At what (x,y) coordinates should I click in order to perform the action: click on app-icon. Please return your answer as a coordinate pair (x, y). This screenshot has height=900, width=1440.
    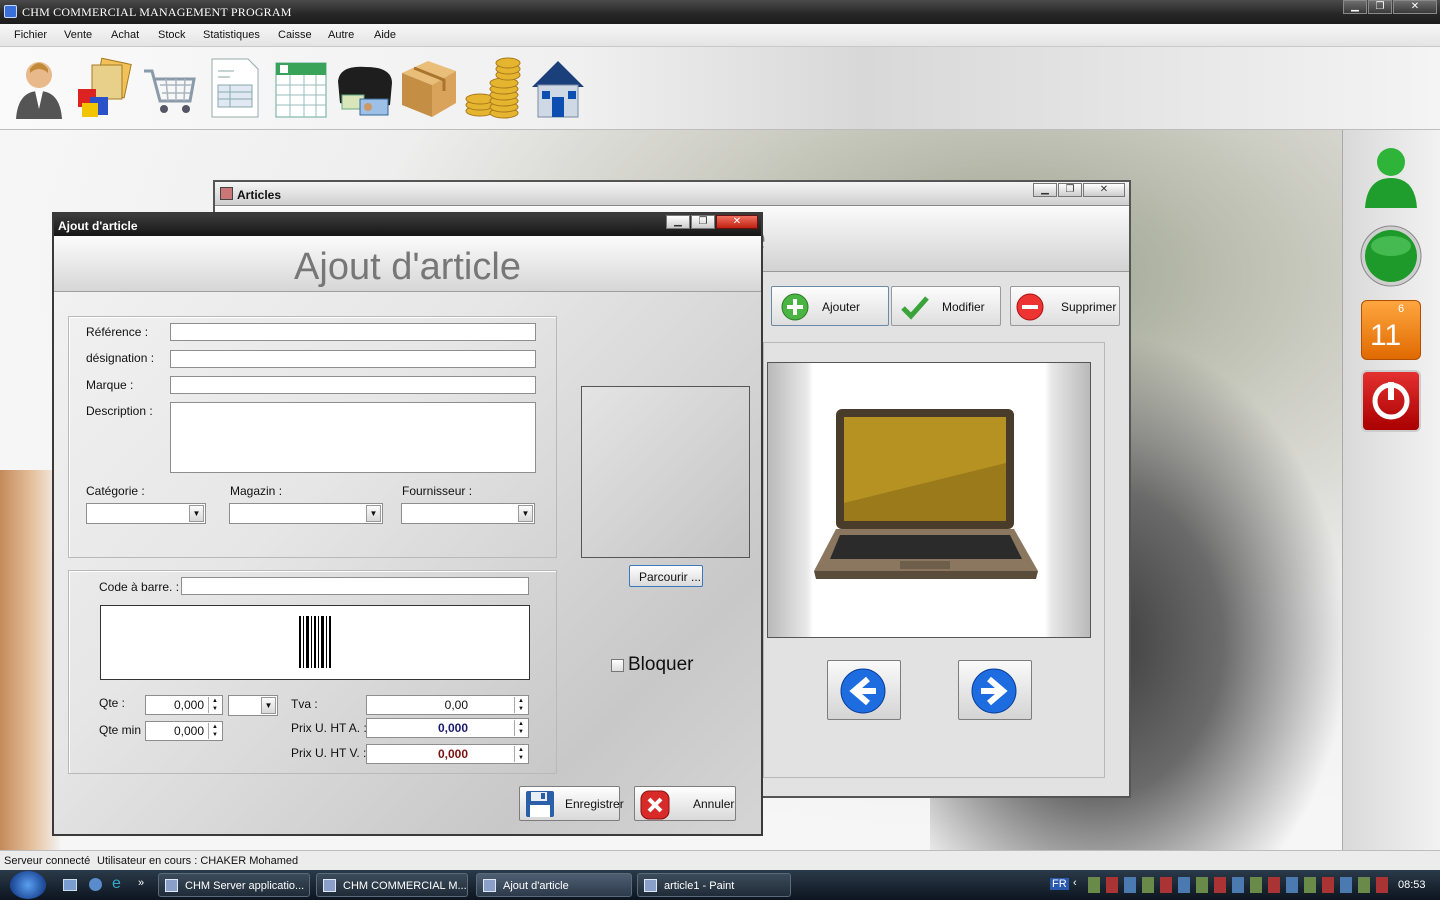
    Looking at the image, I should click on (10, 11).